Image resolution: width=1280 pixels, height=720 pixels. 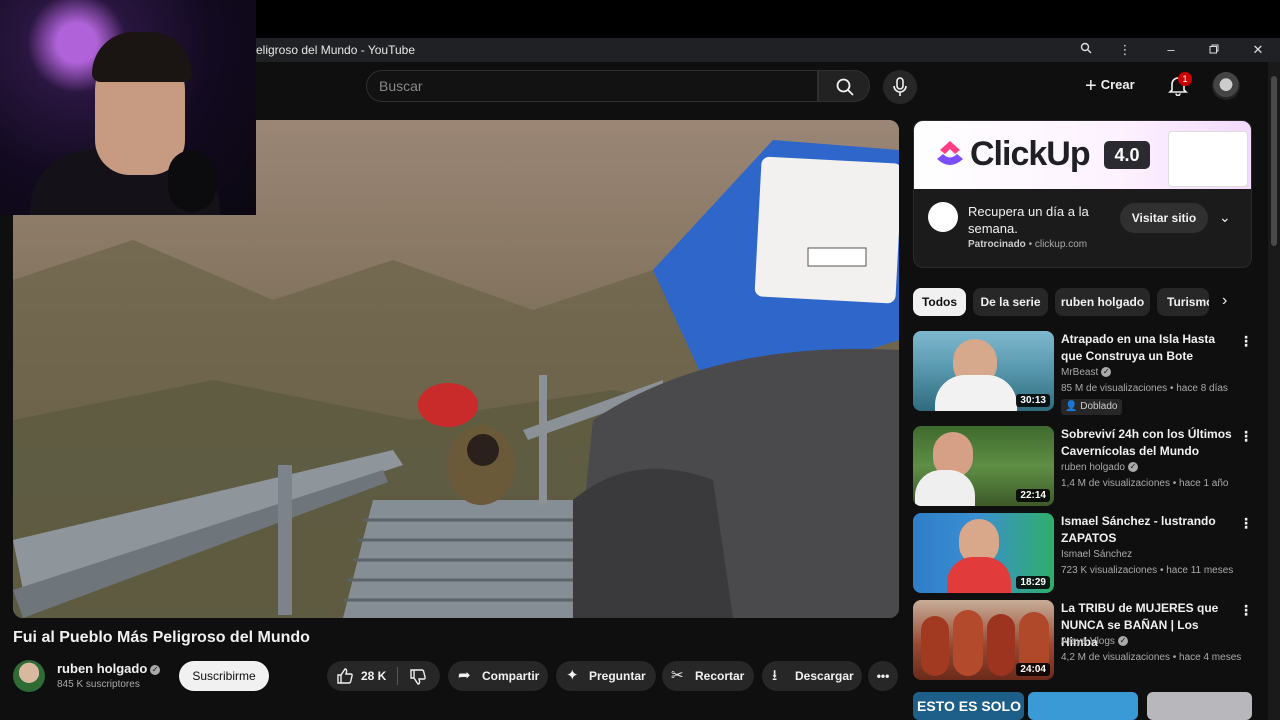 What do you see at coordinates (1086, 50) in the screenshot?
I see `zoom-icon` at bounding box center [1086, 50].